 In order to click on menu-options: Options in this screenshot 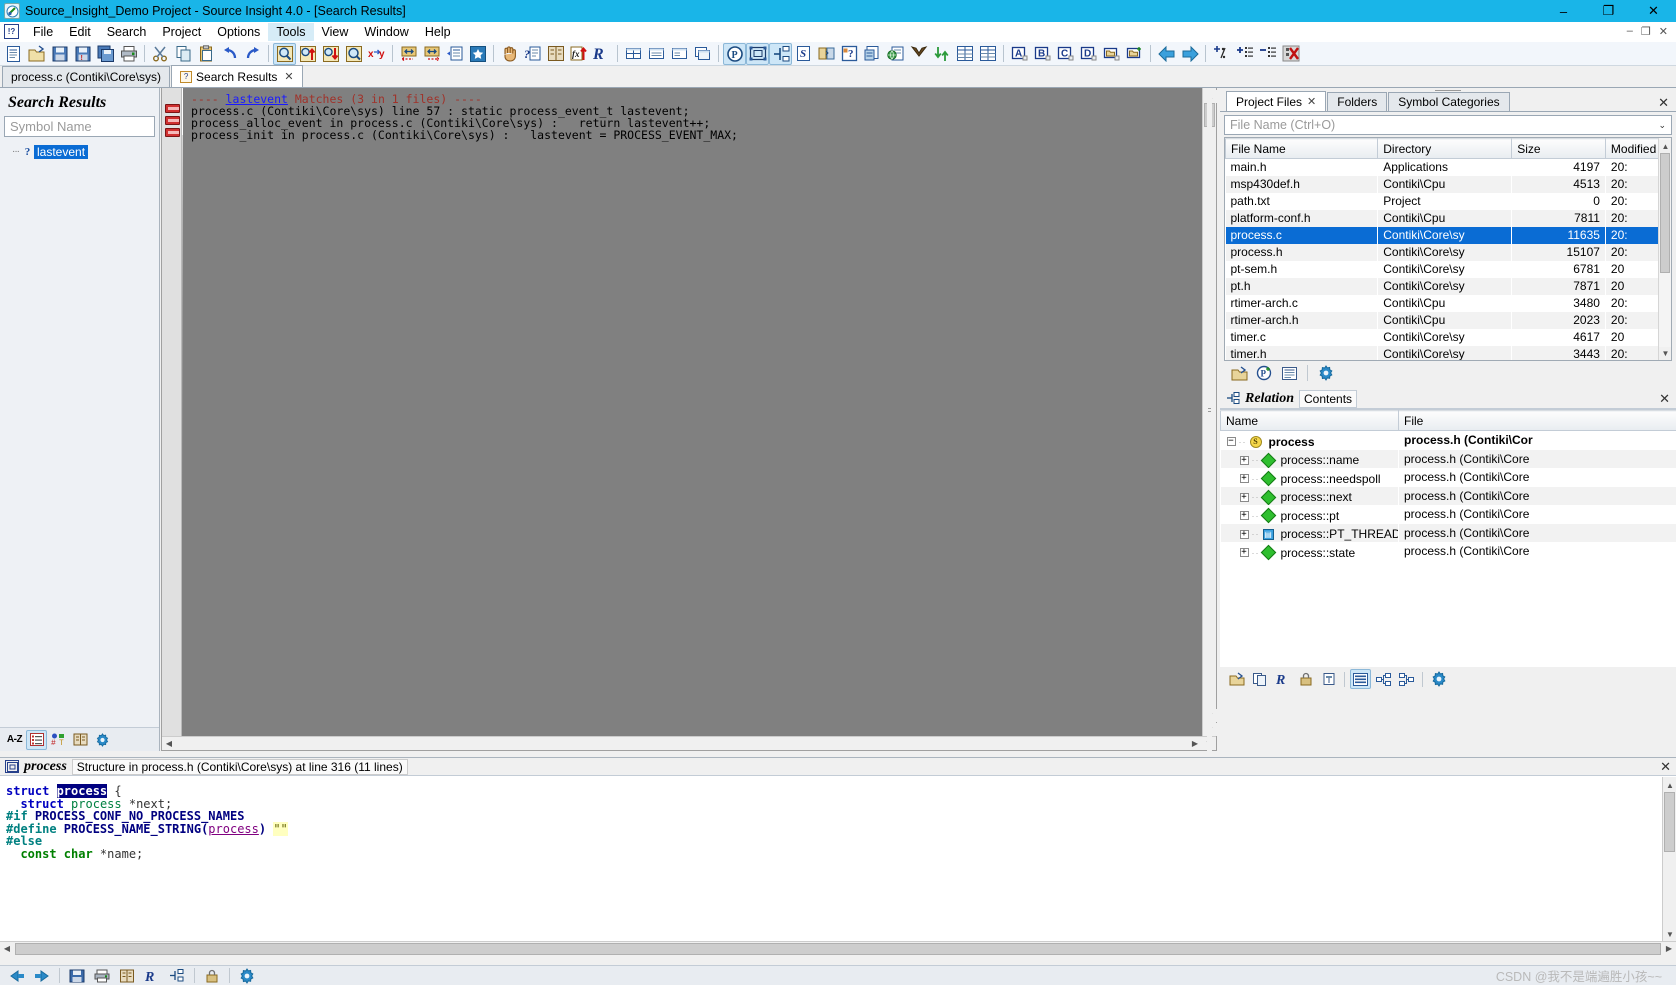, I will do `click(238, 32)`.